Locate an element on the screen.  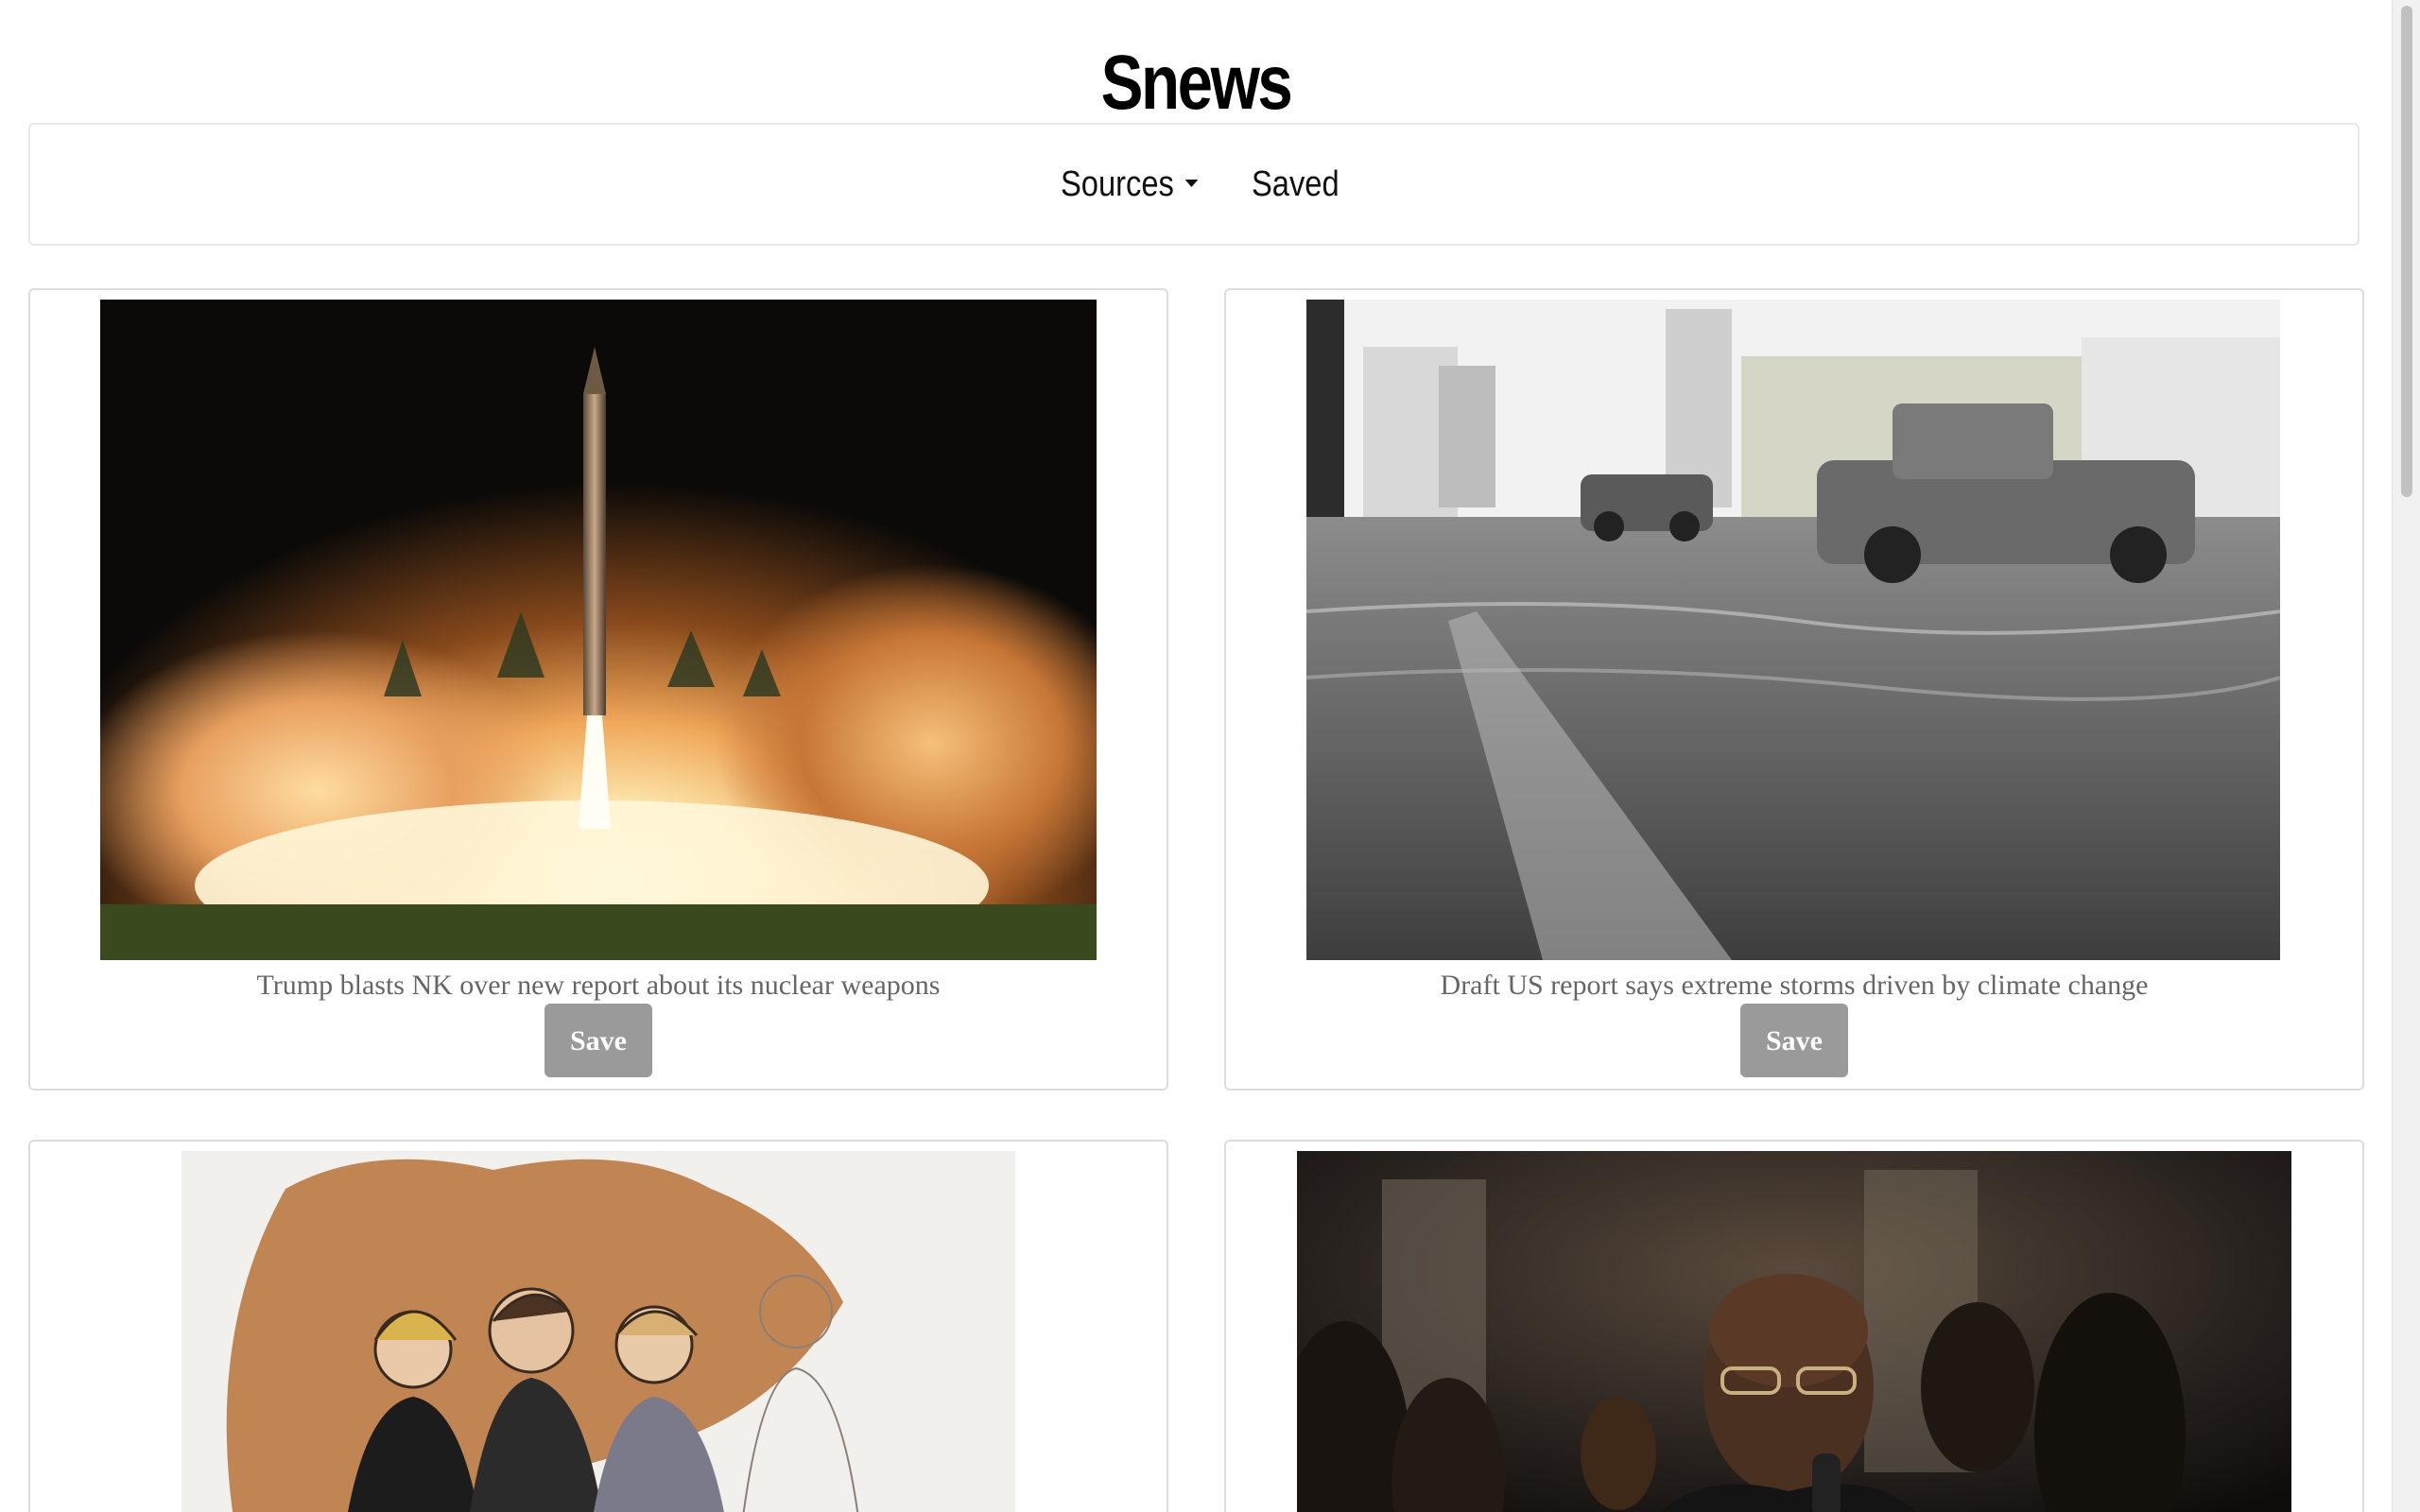
nav-sources-dropdown: Sources is located at coordinates (1130, 184).